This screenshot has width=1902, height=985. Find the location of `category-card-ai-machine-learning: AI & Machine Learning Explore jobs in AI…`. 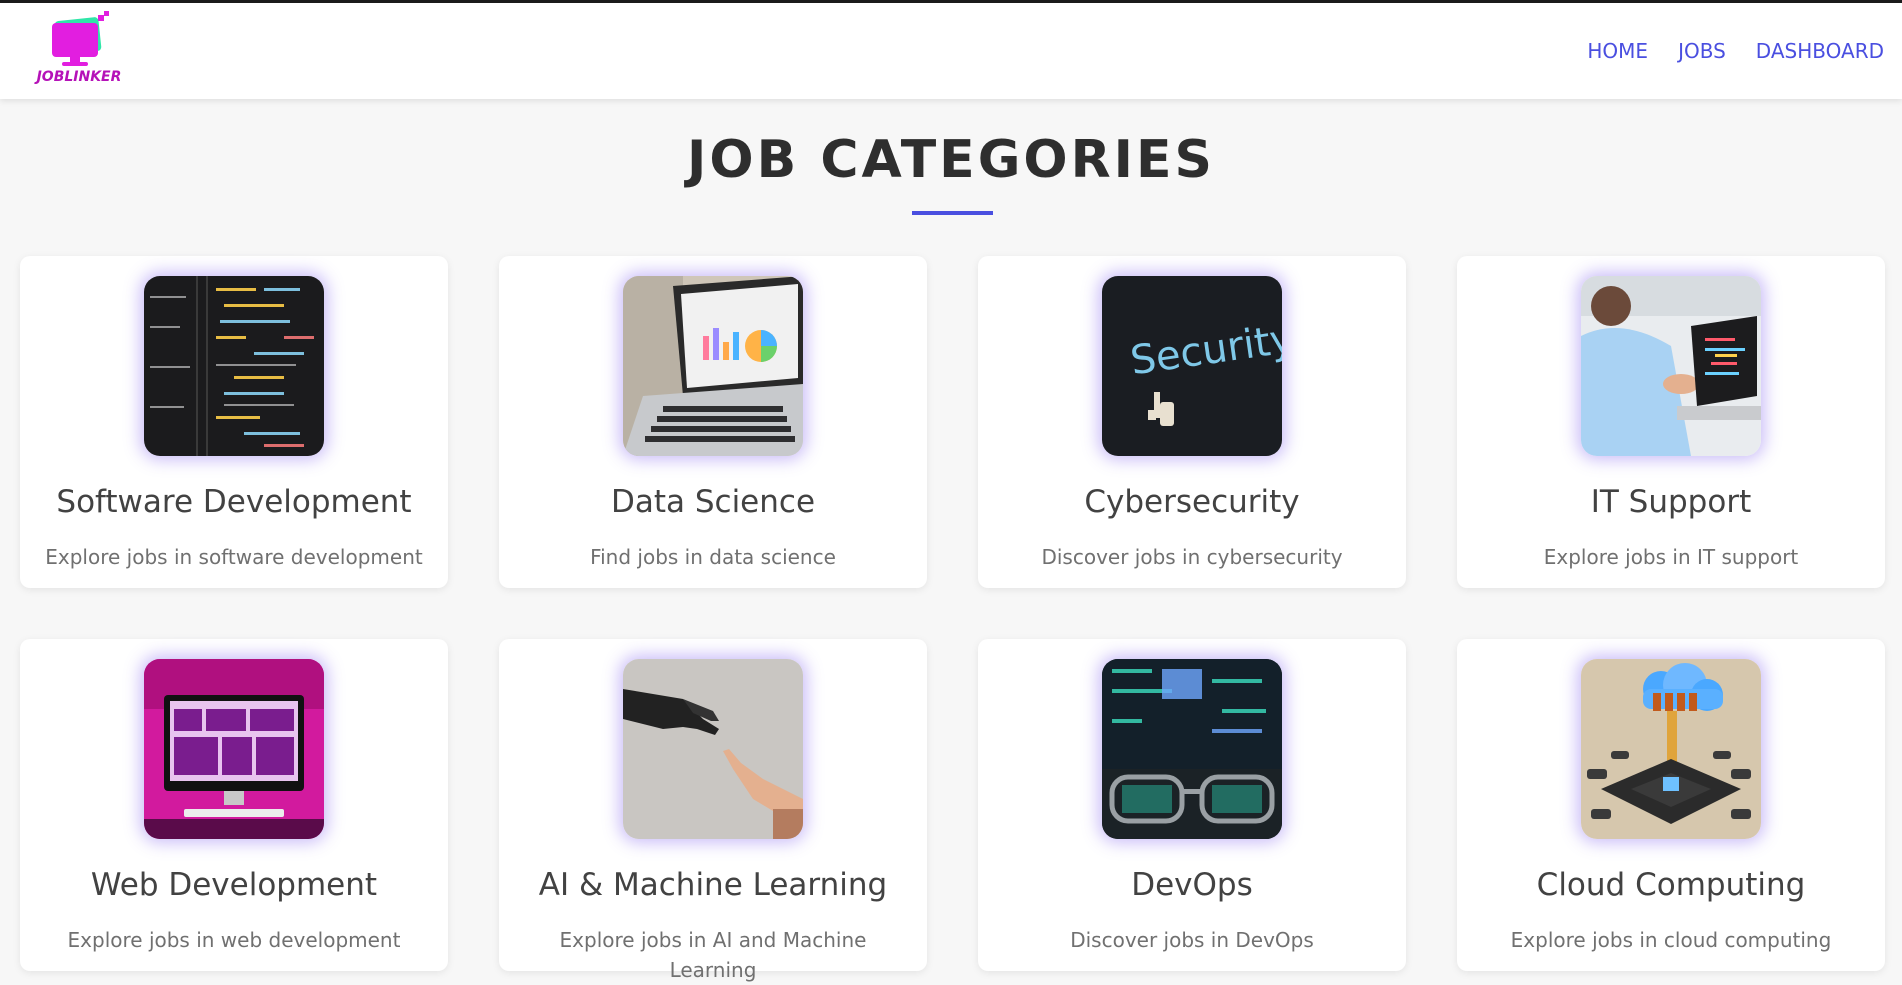

category-card-ai-machine-learning: AI & Machine Learning Explore jobs in AI… is located at coordinates (713, 810).